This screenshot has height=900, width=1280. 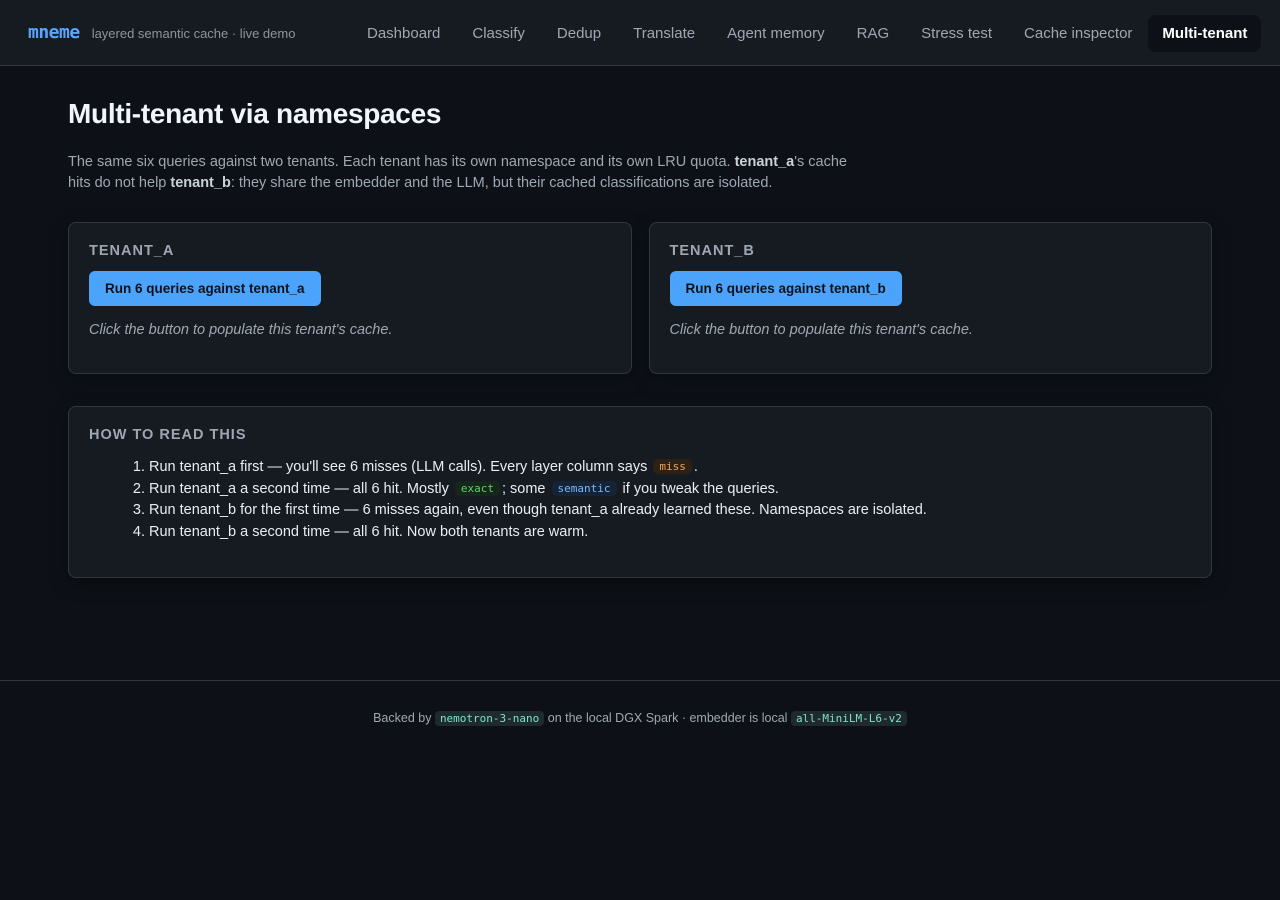 I want to click on exact-badge: exact, so click(x=477, y=488).